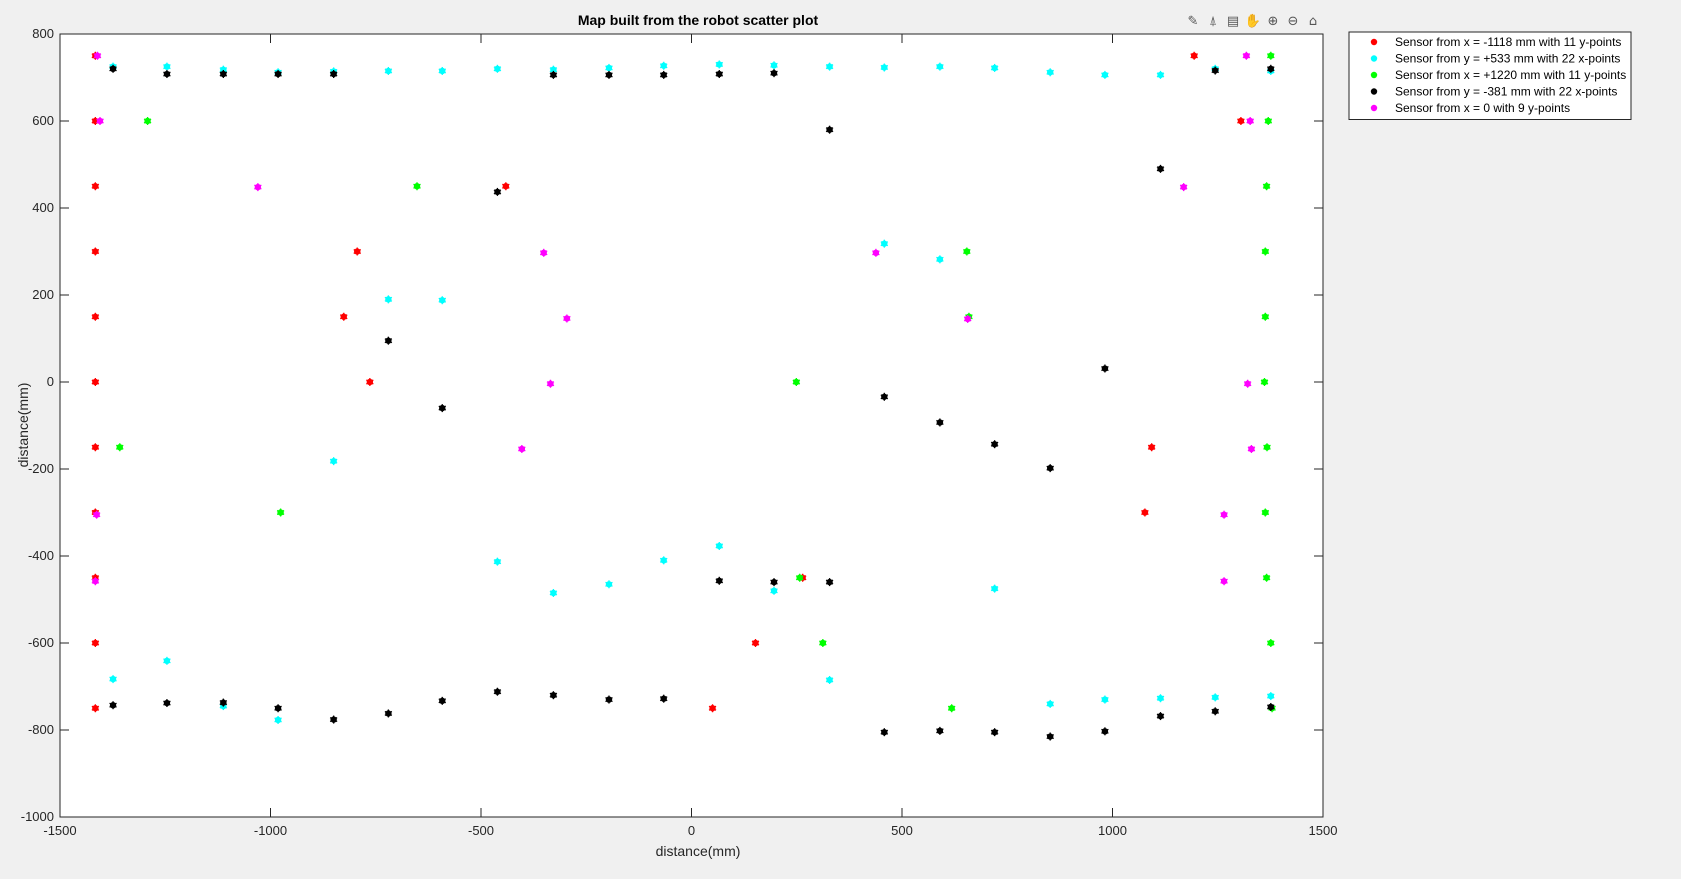  I want to click on y-tick-label: -600, so click(41, 642).